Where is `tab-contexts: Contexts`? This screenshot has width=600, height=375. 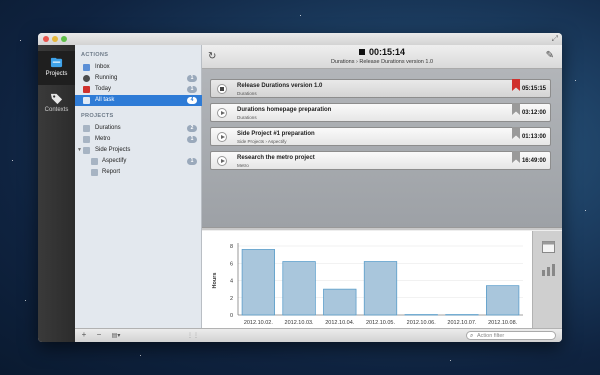 tab-contexts: Contexts is located at coordinates (56, 104).